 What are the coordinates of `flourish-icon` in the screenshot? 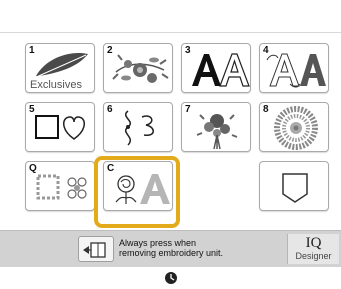 It's located at (139, 128).